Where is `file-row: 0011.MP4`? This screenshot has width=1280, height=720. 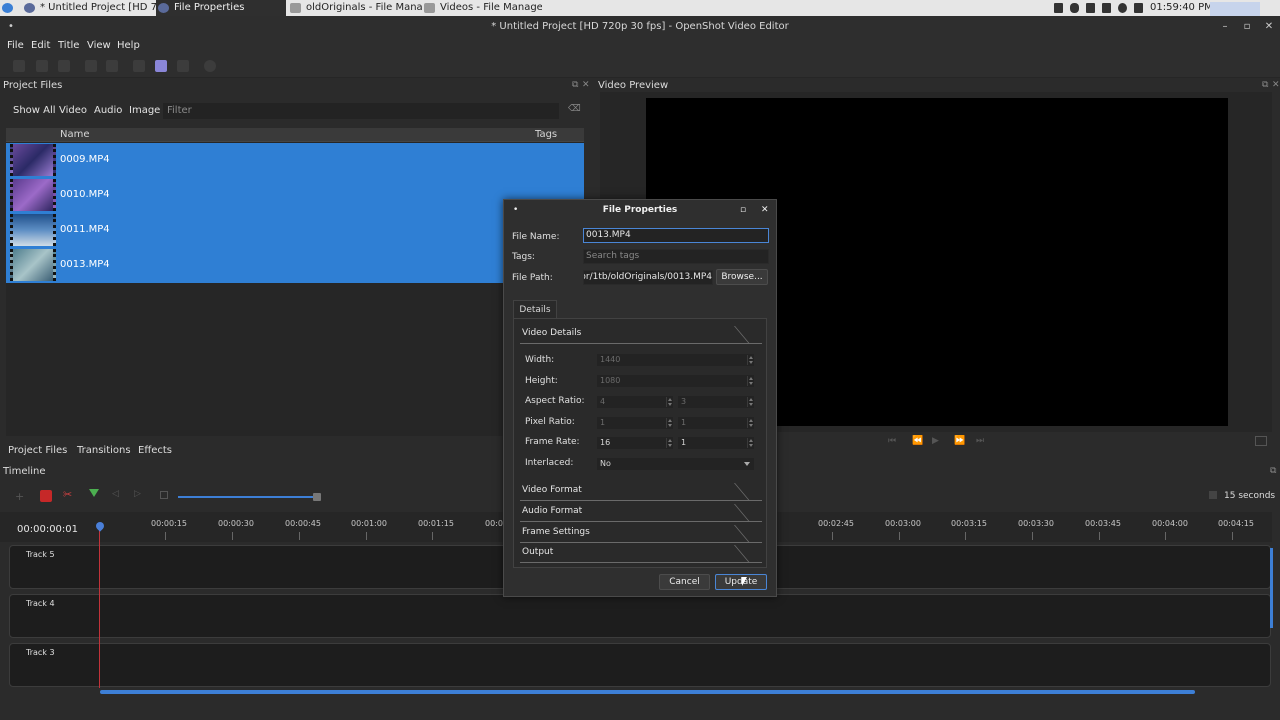
file-row: 0011.MP4 is located at coordinates (295, 230).